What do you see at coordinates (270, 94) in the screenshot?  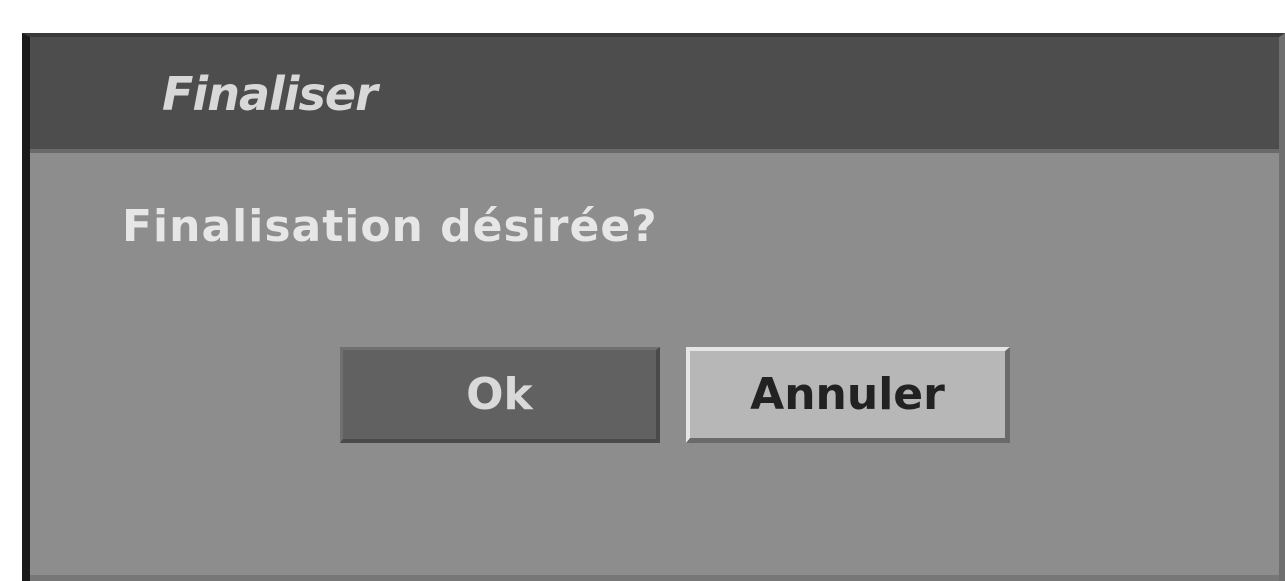 I see `dialog-title: Finaliser` at bounding box center [270, 94].